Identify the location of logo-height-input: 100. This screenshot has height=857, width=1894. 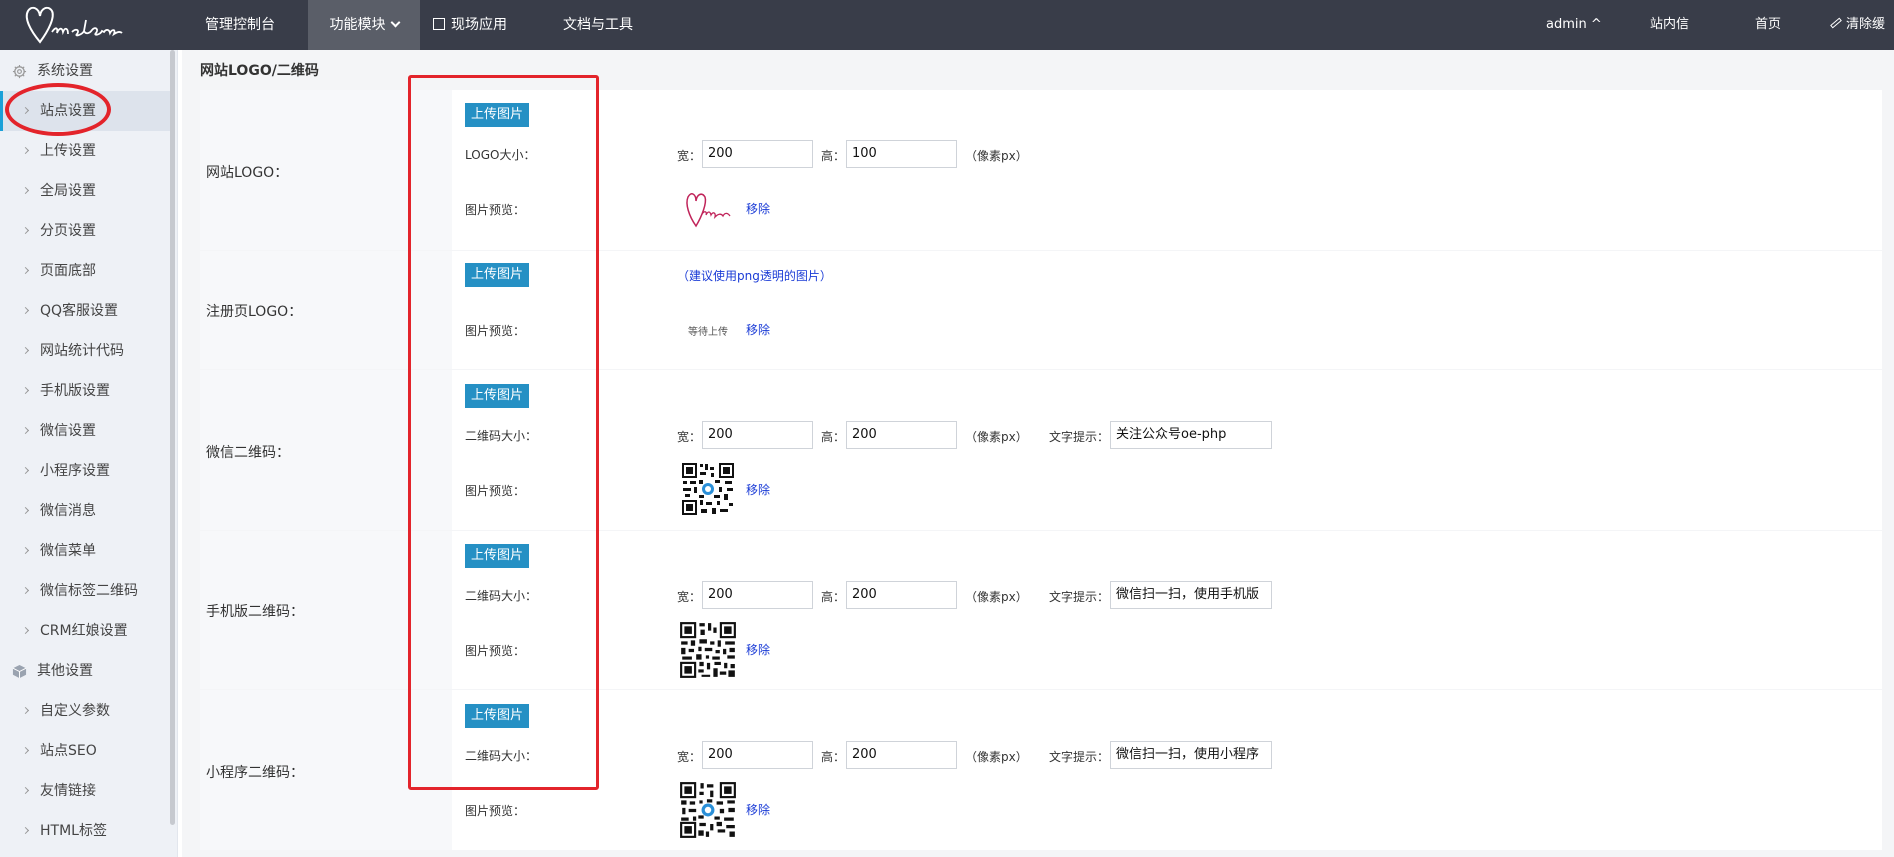
(901, 154).